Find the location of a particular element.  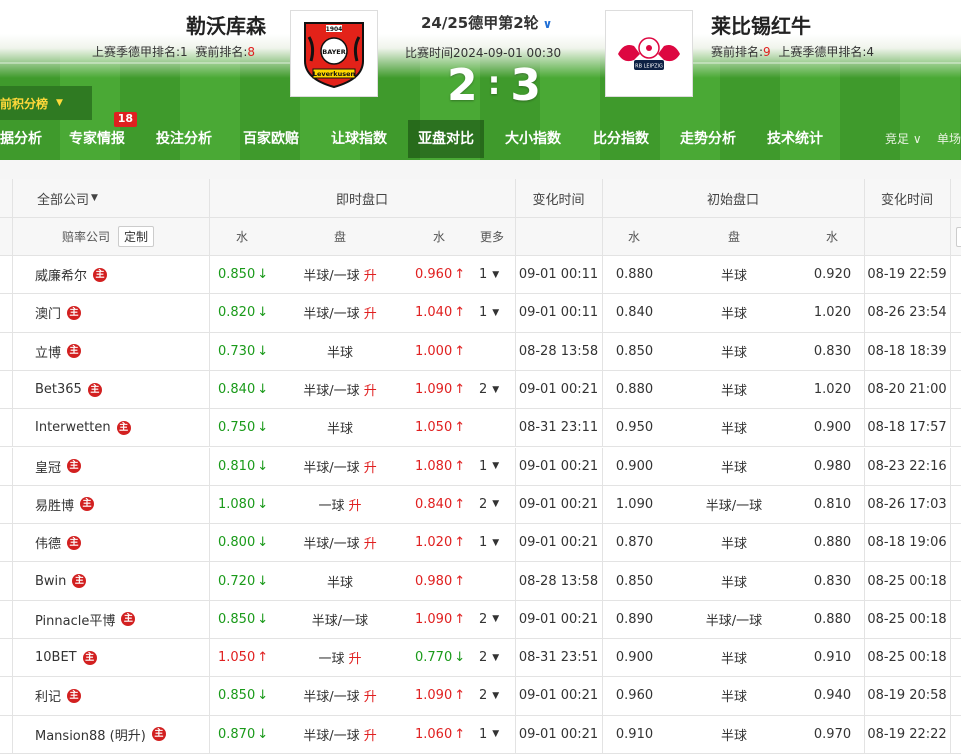

home-team-logo: 1904 BAYER Leverkusen is located at coordinates (334, 53).